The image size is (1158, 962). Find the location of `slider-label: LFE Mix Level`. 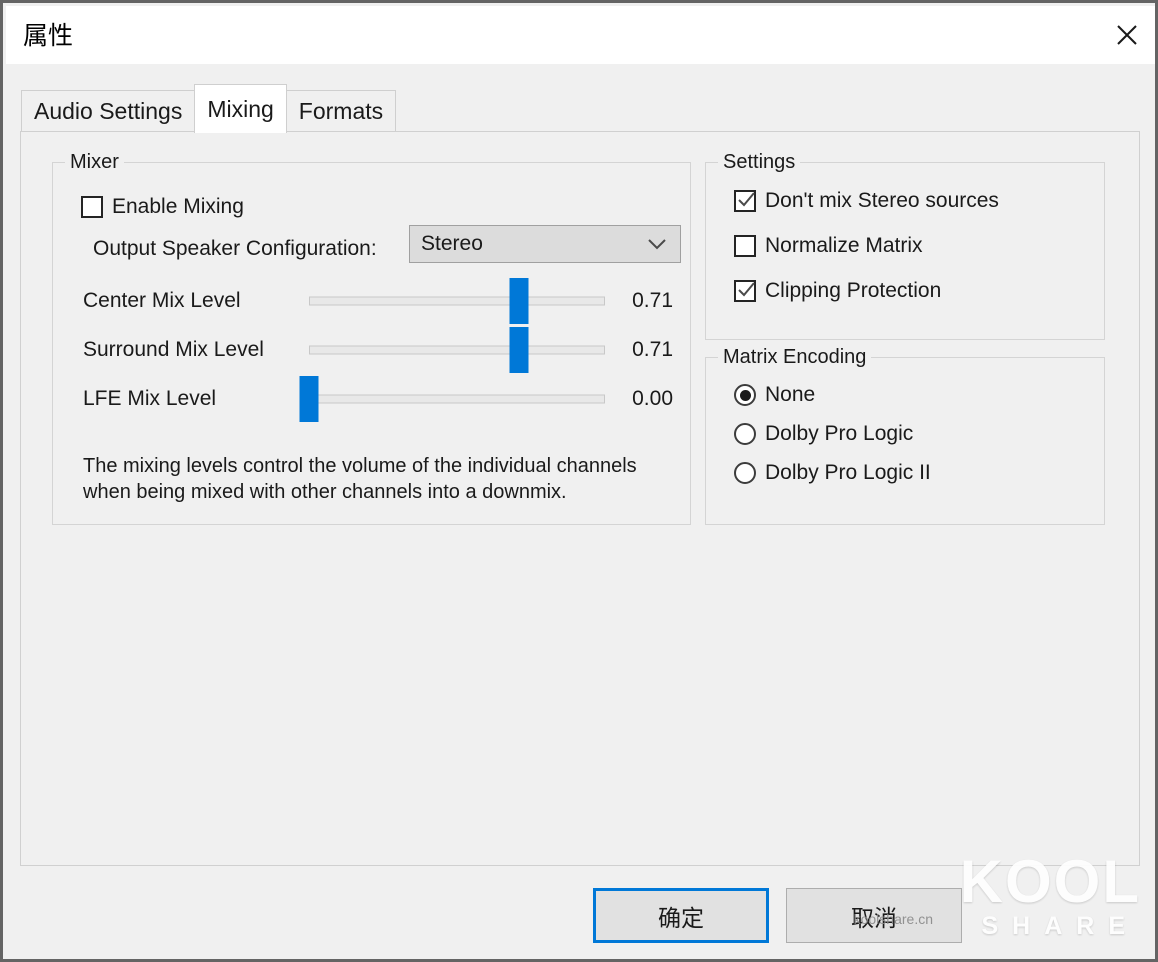

slider-label: LFE Mix Level is located at coordinates (150, 398).